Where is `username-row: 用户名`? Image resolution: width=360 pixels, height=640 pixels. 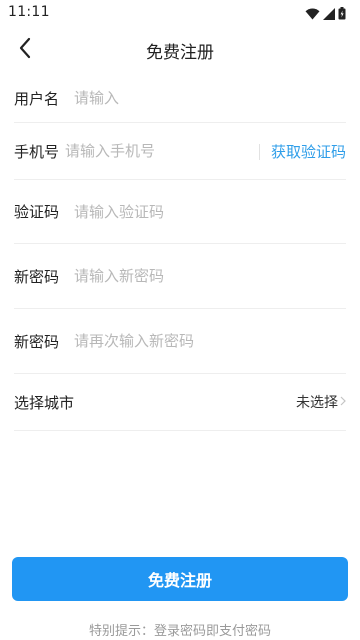
username-row: 用户名 is located at coordinates (180, 98).